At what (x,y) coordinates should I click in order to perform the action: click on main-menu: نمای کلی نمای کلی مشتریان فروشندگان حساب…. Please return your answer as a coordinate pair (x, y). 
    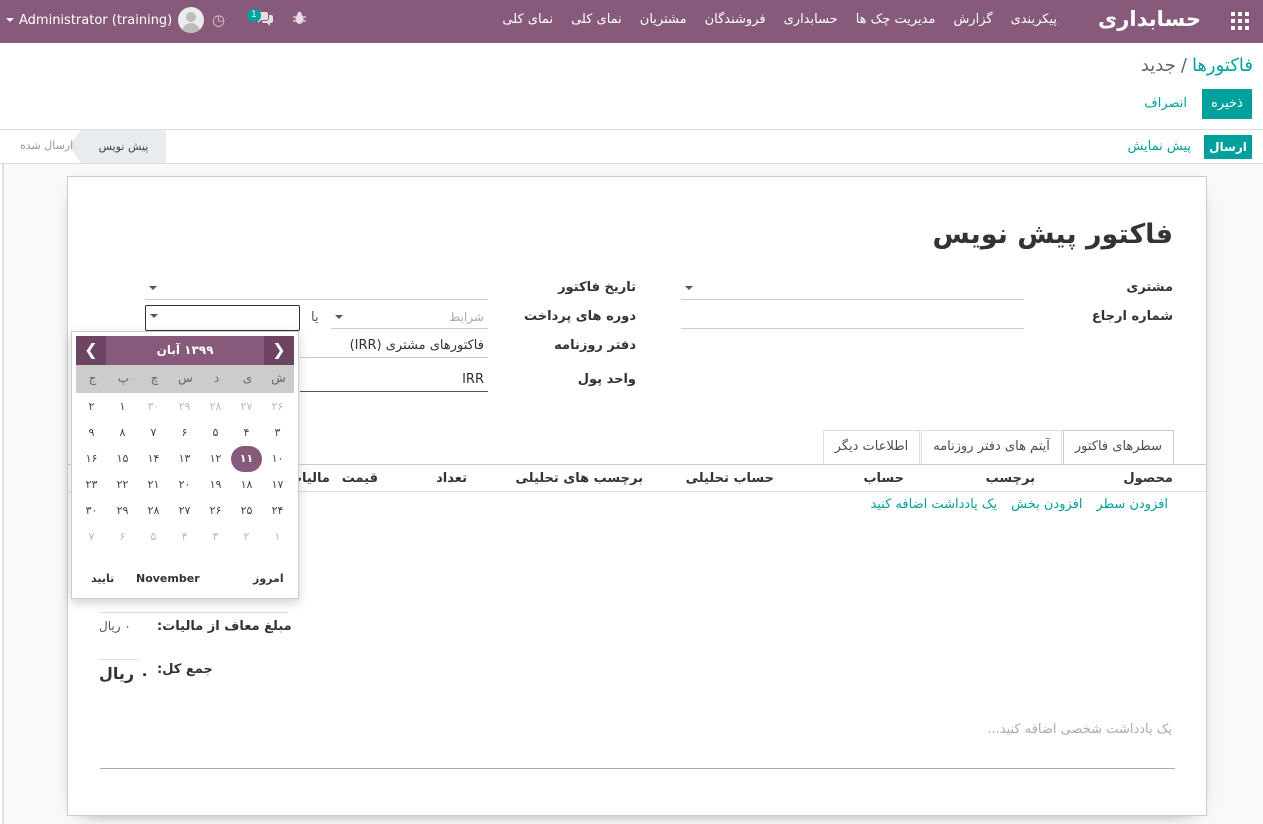
    Looking at the image, I should click on (770, 19).